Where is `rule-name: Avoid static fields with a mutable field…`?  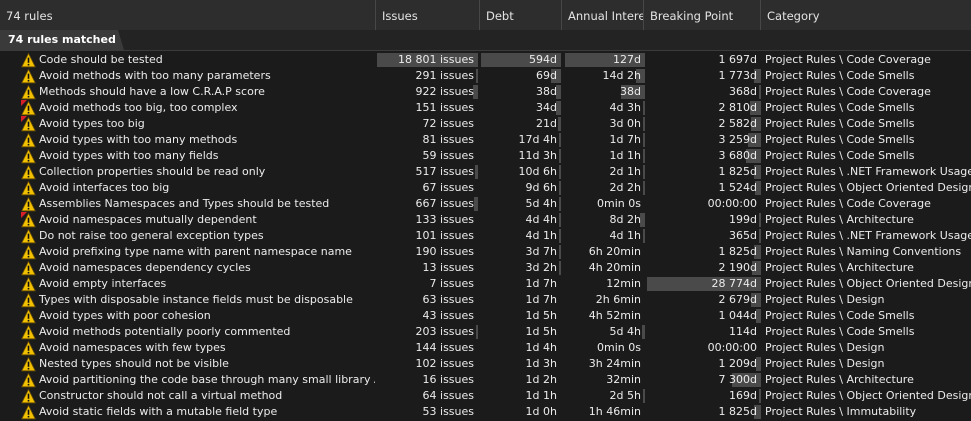
rule-name: Avoid static fields with a mutable field… is located at coordinates (206, 412).